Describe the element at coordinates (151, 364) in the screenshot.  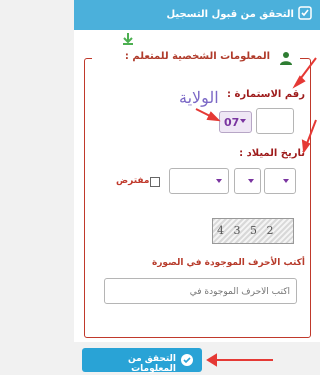
I see `verify-button-label: التحقق من المعلومات` at that location.